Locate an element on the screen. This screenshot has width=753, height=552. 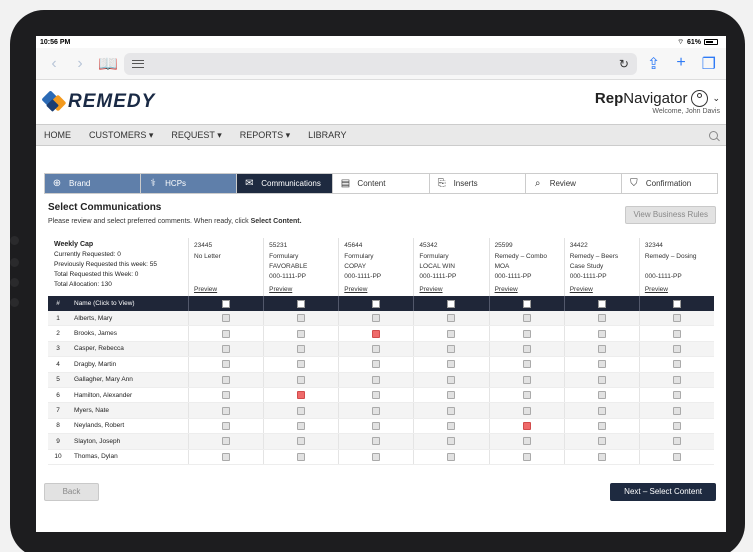
bookmarks-icon: 📖 is located at coordinates (108, 64).